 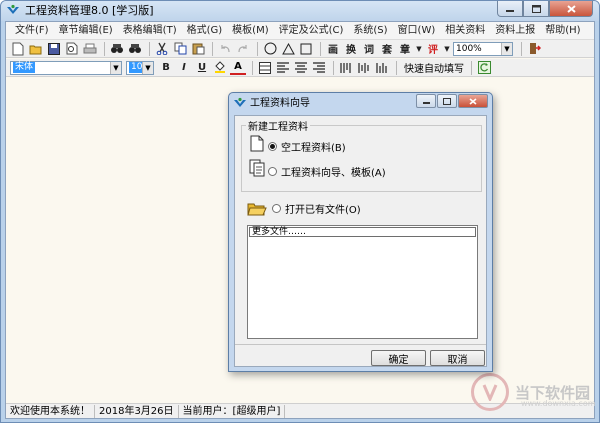 I want to click on option-empty-label: 空工程资料(B), so click(x=313, y=148).